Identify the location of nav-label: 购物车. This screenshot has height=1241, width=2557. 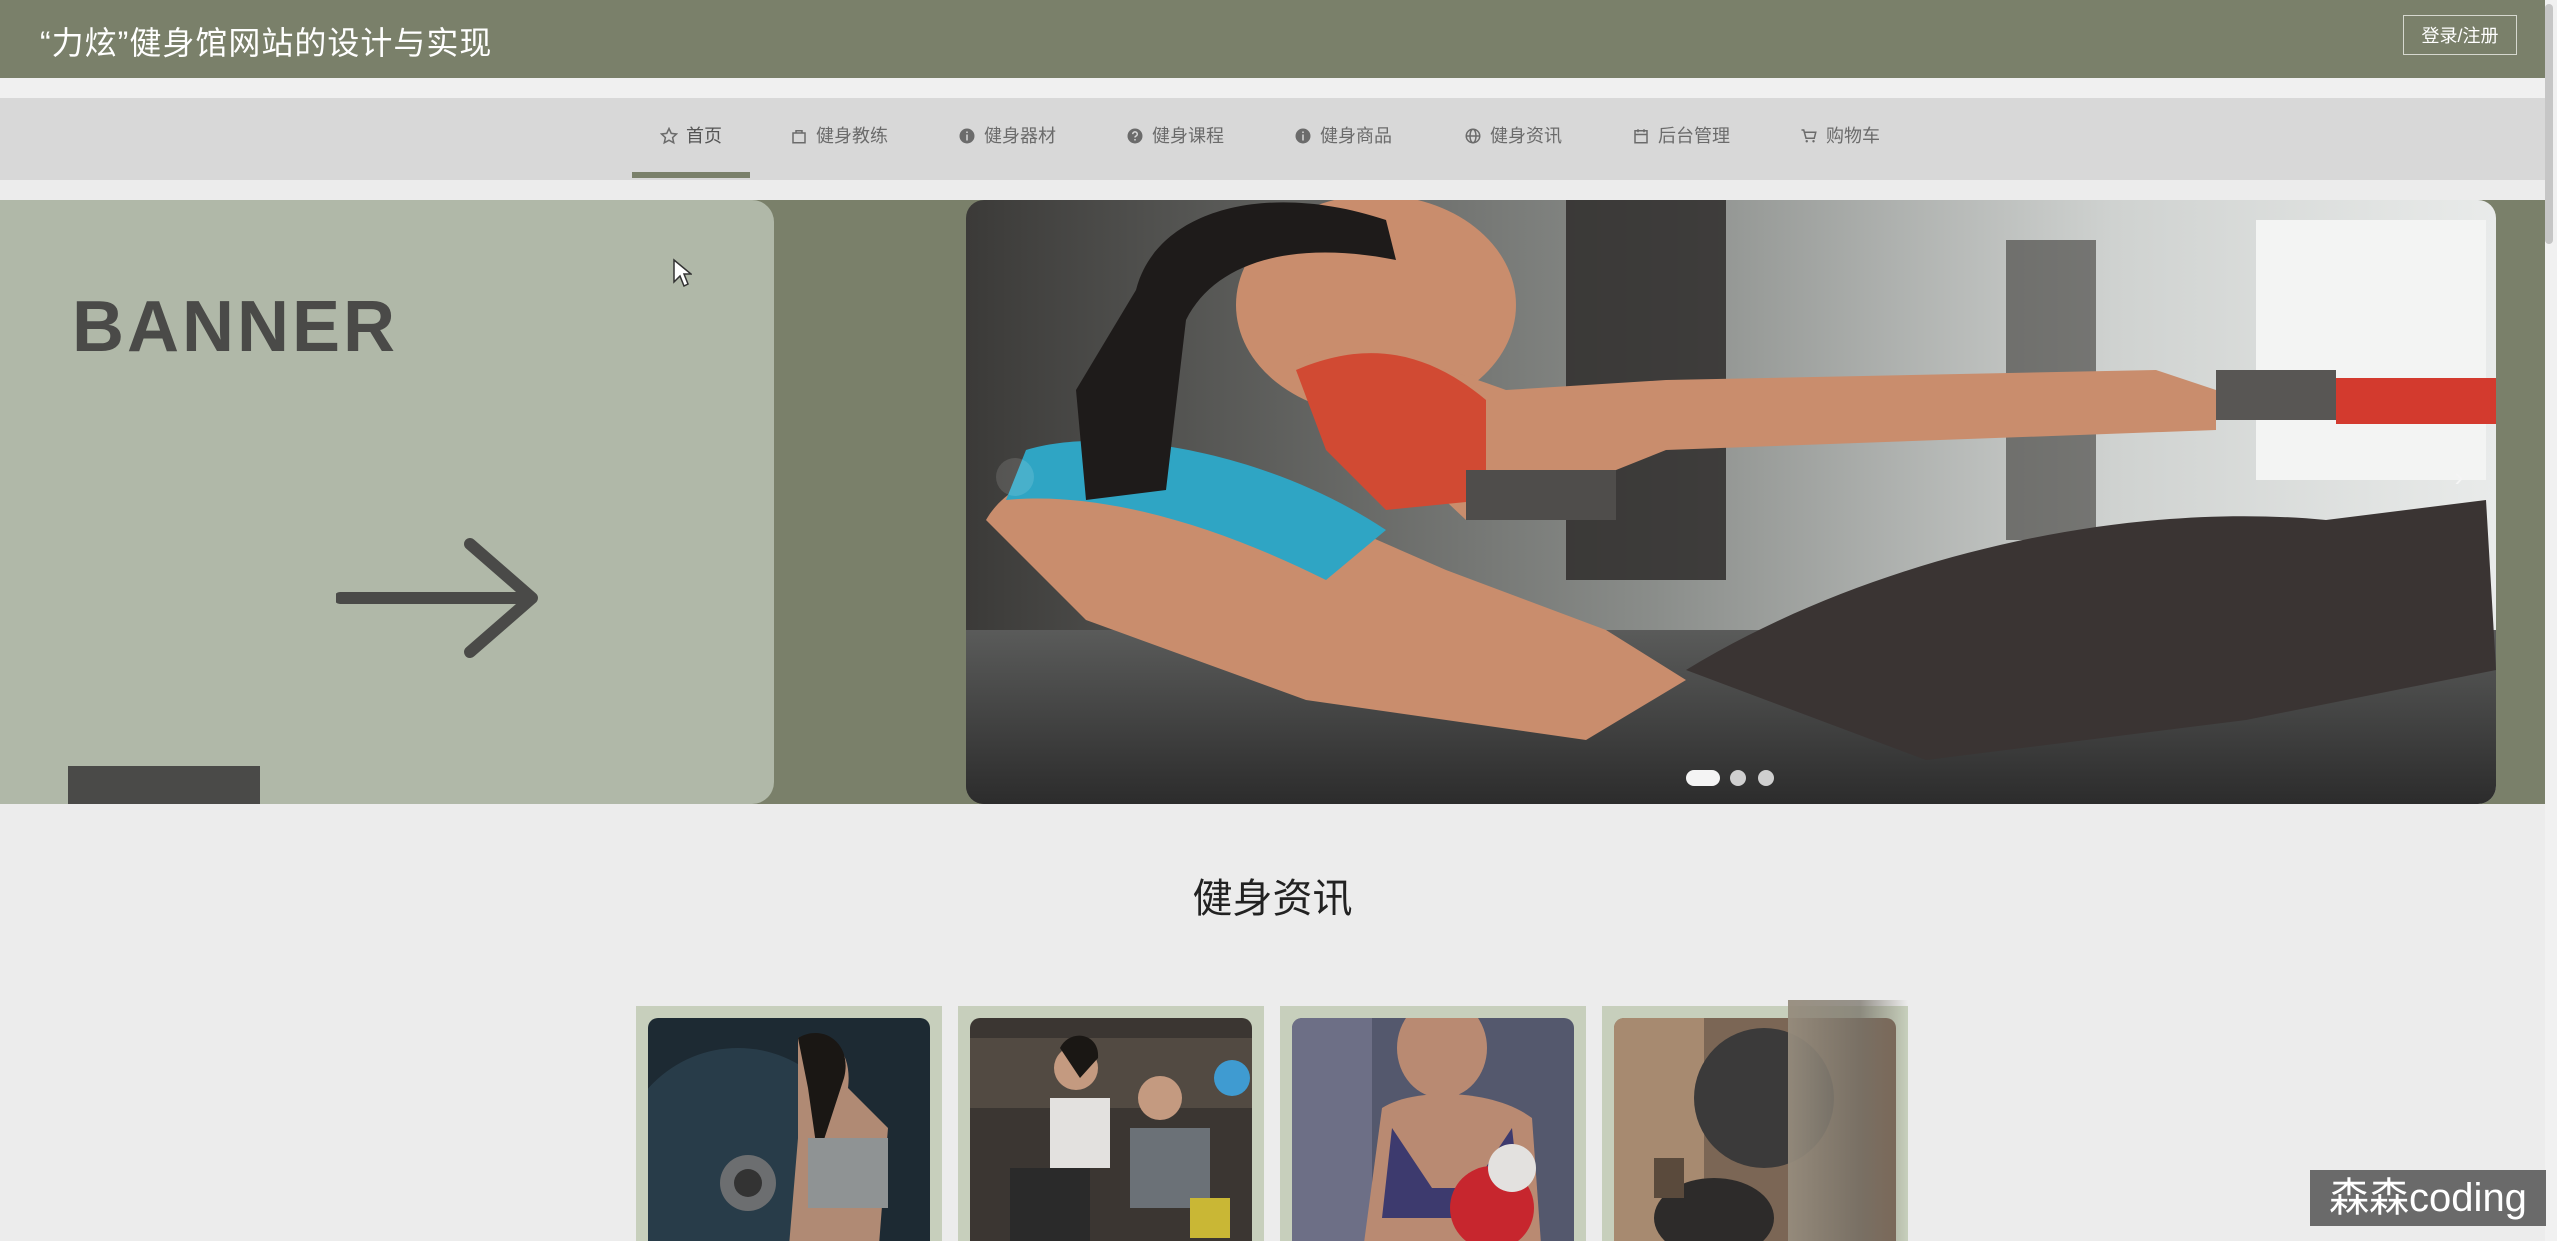
(1853, 136).